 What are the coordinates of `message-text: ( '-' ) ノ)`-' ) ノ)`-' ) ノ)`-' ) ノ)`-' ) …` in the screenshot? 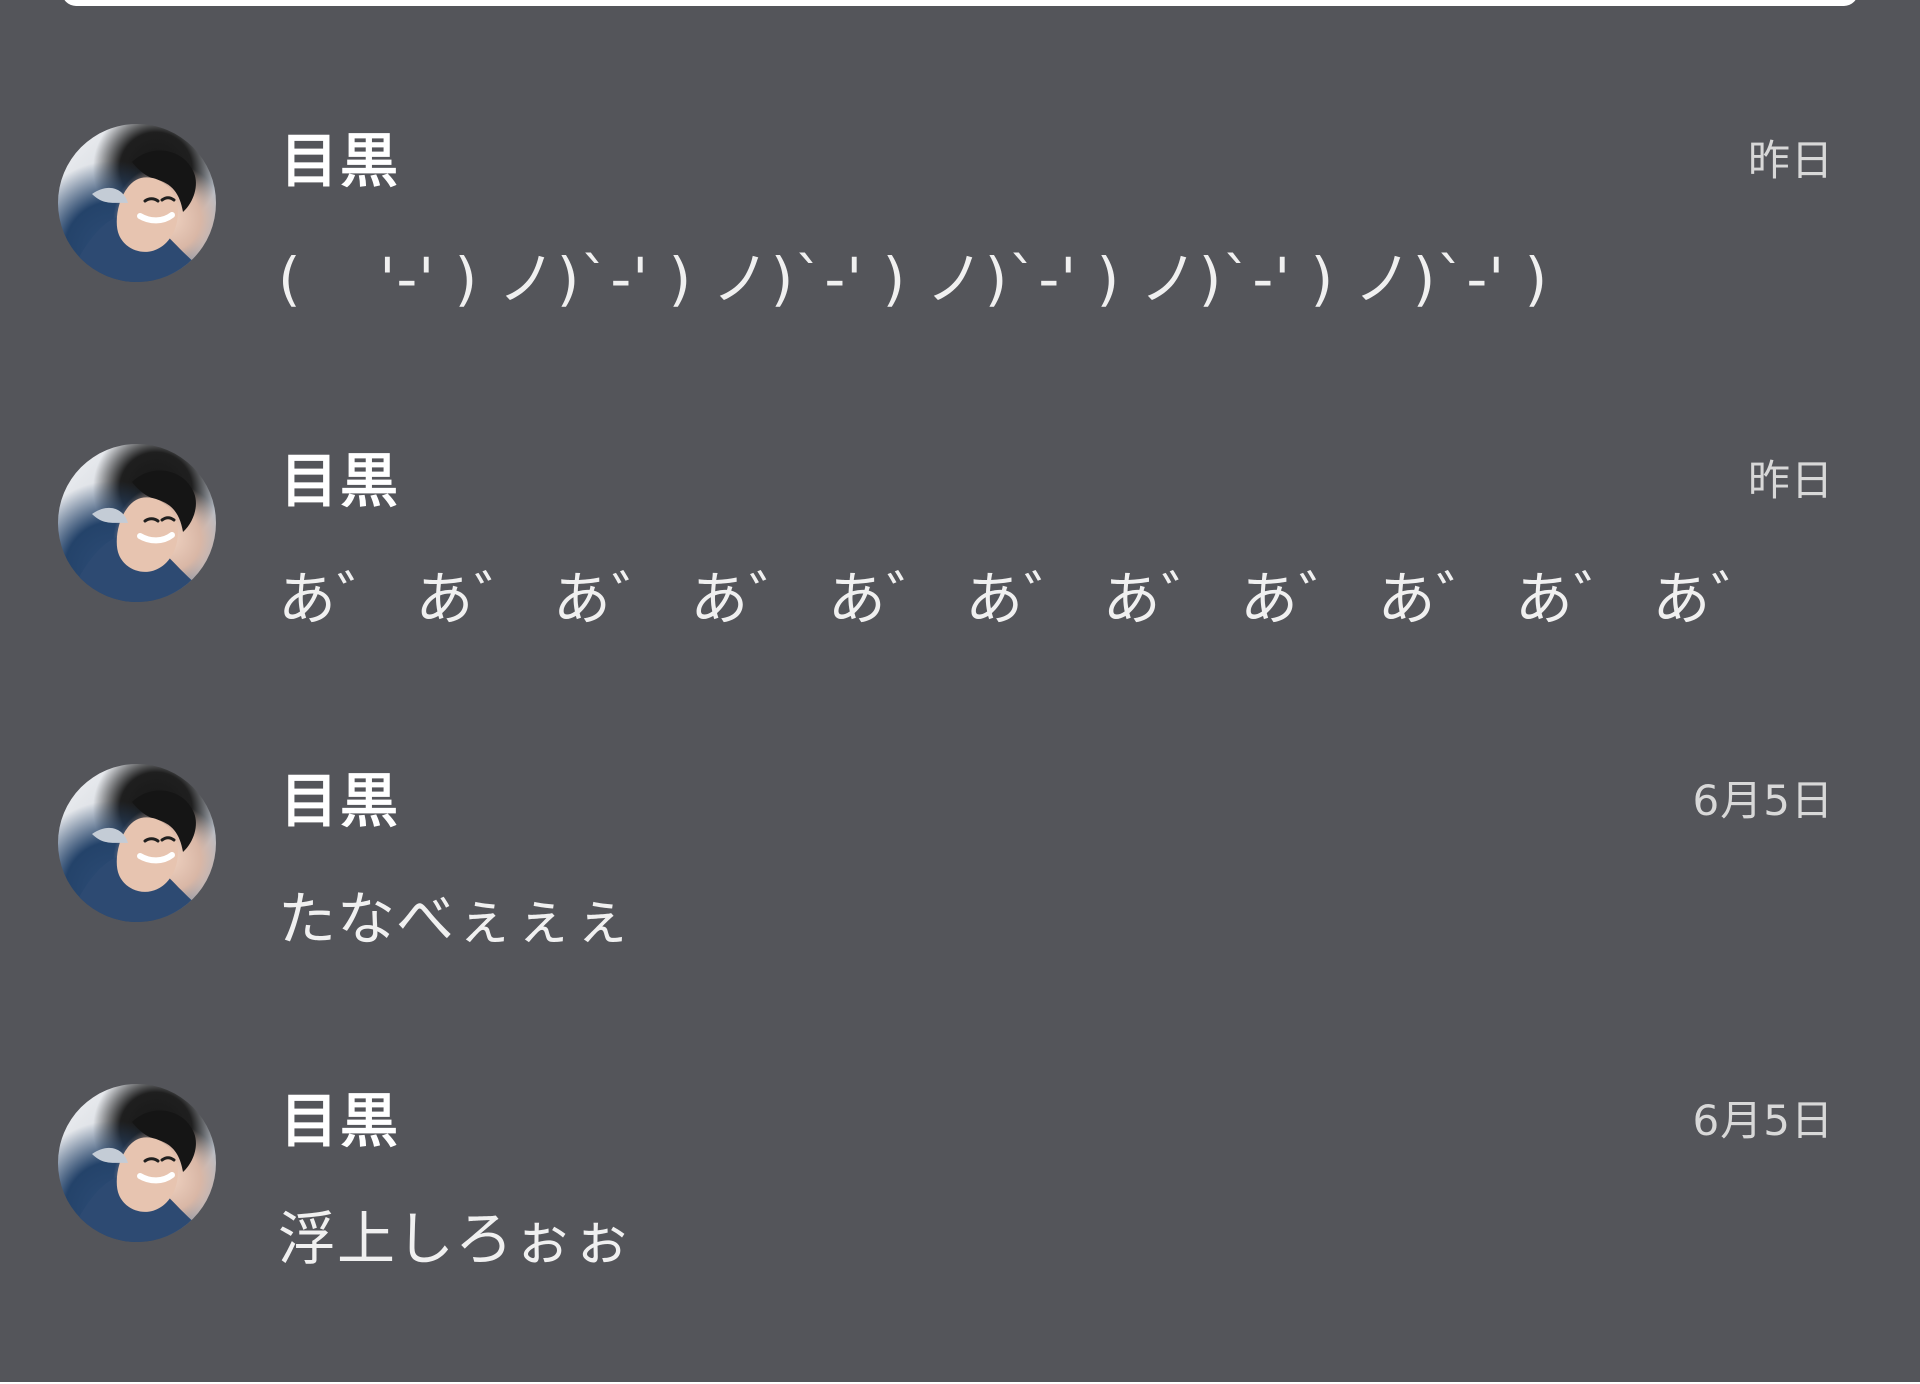 It's located at (913, 279).